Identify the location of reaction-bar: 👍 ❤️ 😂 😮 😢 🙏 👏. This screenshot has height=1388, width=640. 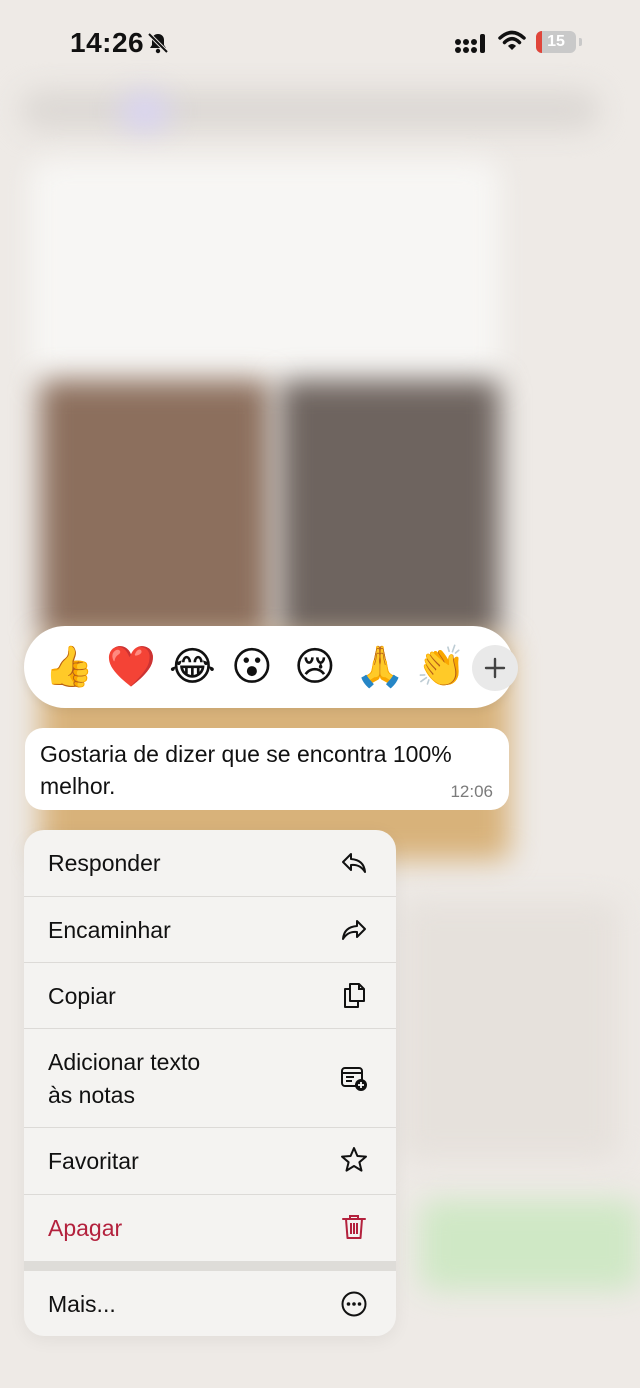
(271, 667).